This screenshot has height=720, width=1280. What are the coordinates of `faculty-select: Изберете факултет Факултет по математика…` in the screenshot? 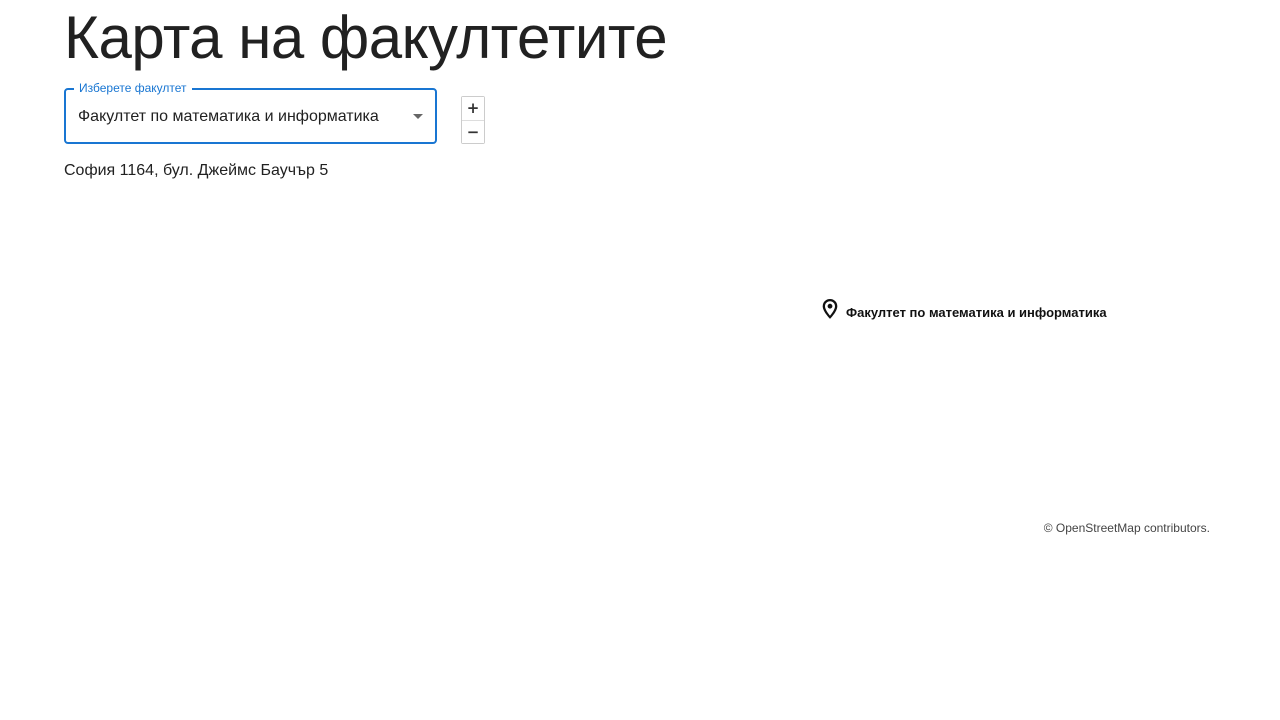 It's located at (250, 112).